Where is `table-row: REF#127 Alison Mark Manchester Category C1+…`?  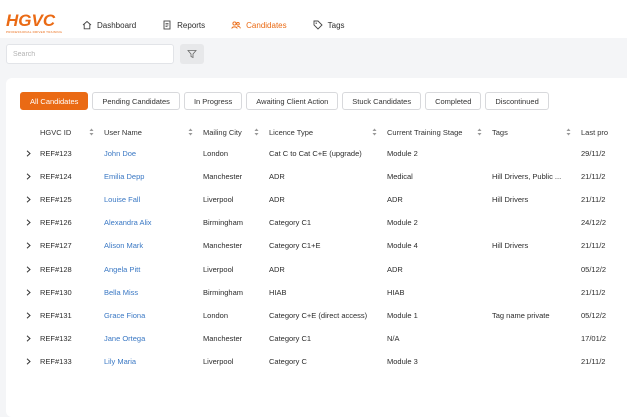 table-row: REF#127 Alison Mark Manchester Category C1+… is located at coordinates (316, 245).